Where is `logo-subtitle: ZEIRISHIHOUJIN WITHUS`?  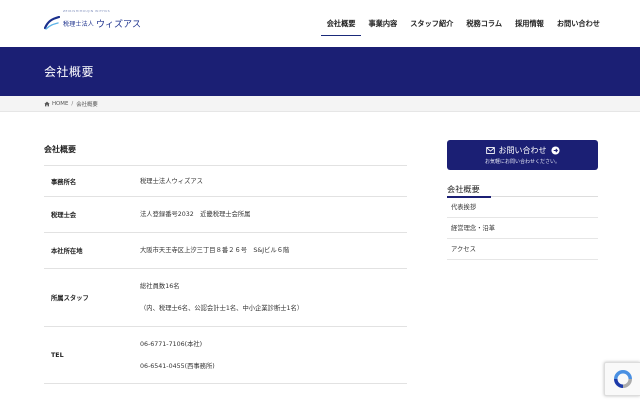 logo-subtitle: ZEIRISHIHOUJIN WITHUS is located at coordinates (87, 11).